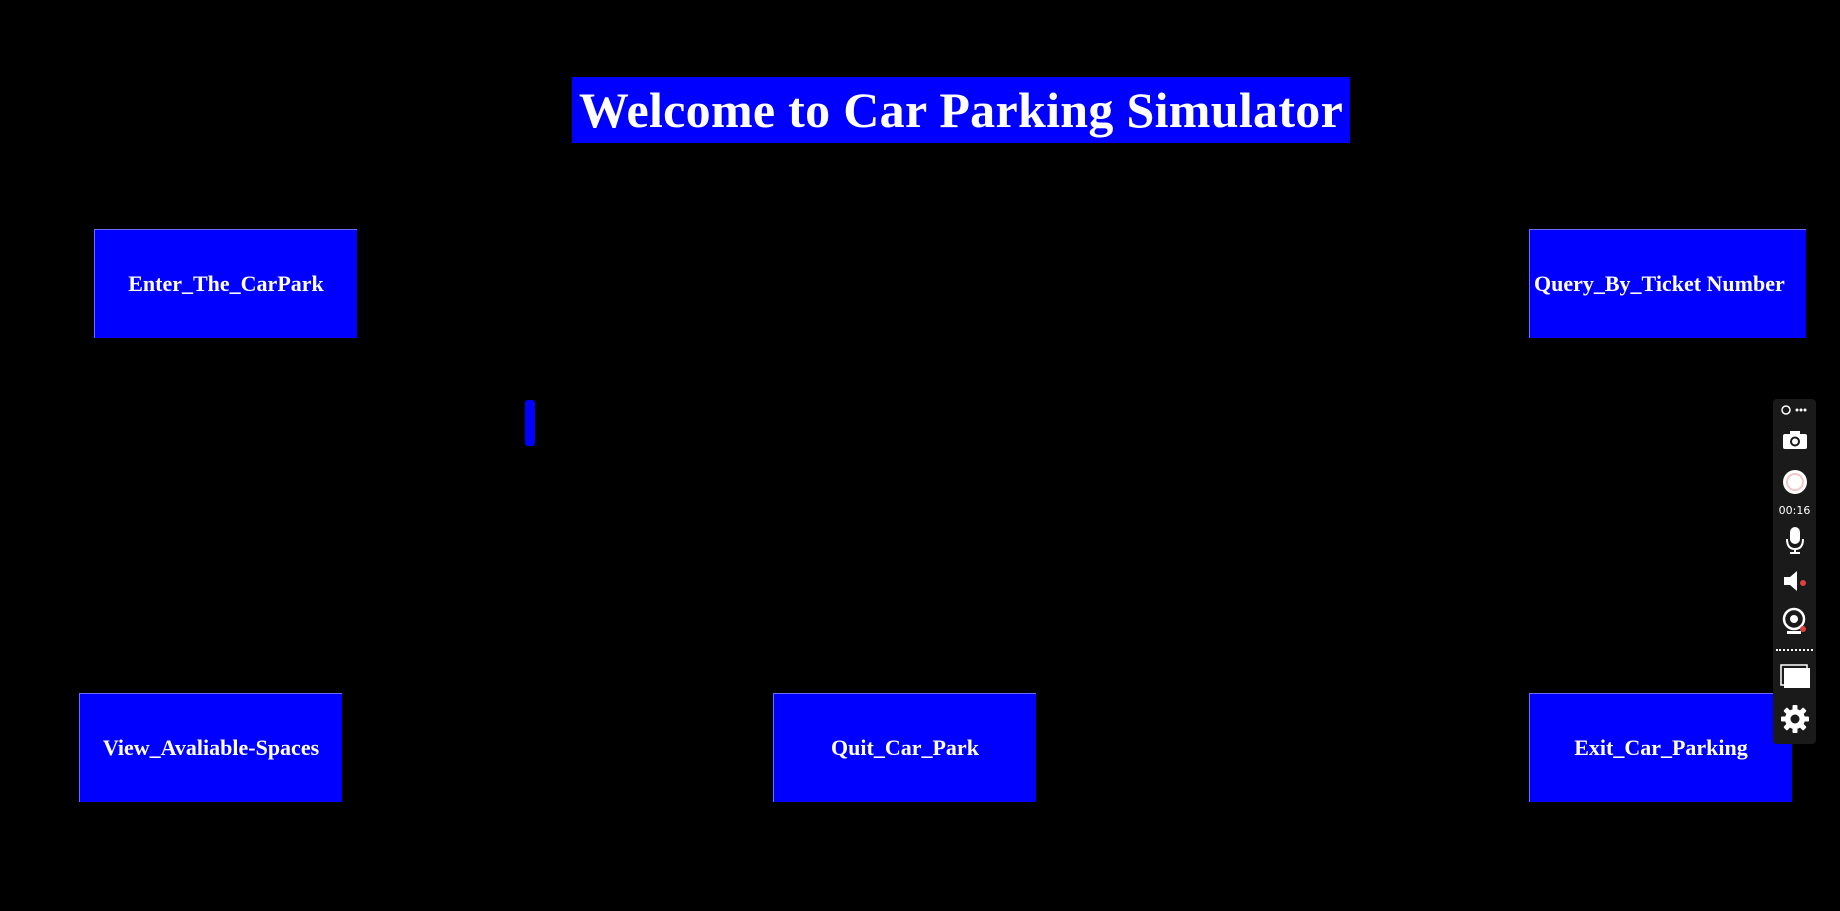 The width and height of the screenshot is (1840, 911). I want to click on toolbar-divider, so click(1794, 650).